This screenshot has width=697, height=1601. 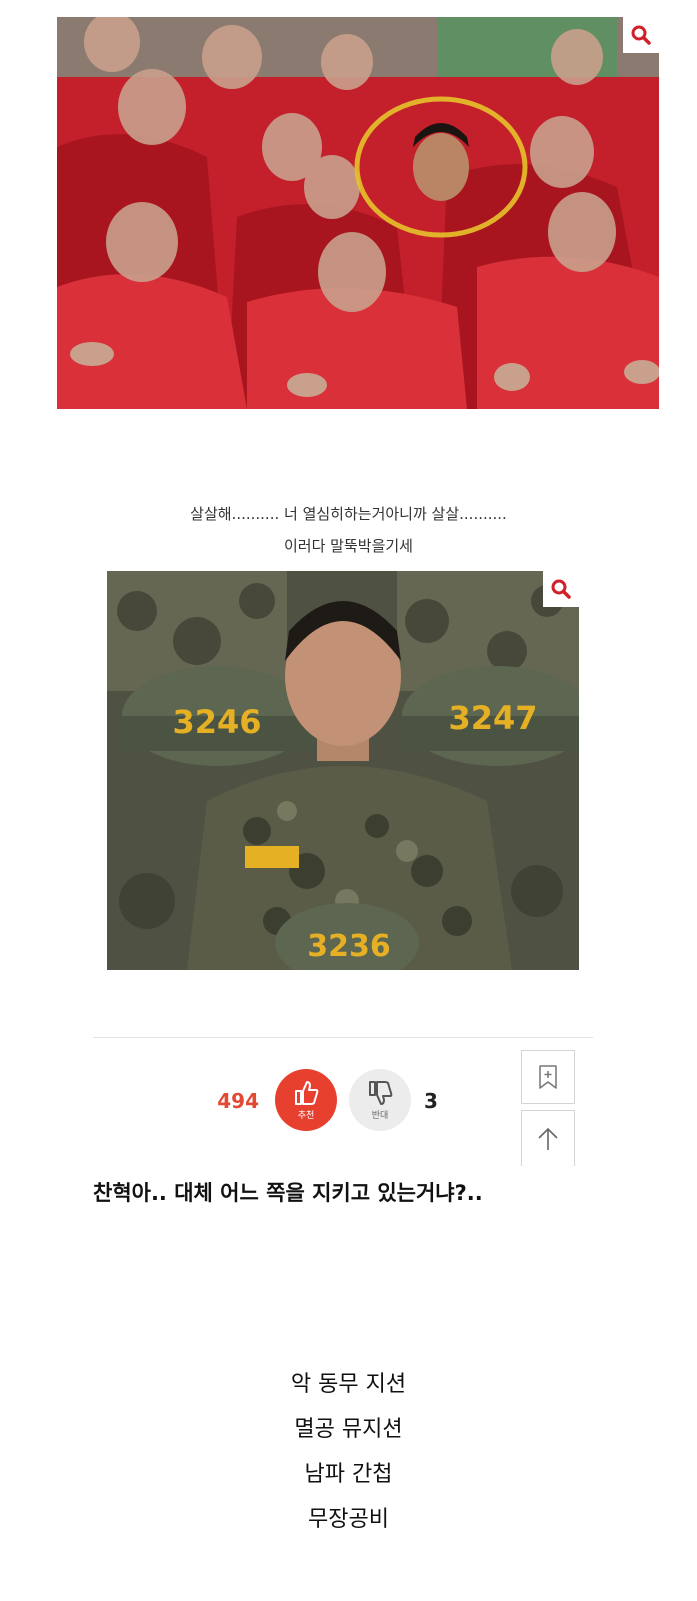 I want to click on tag-line: 남파 간첩, so click(x=348, y=1474).